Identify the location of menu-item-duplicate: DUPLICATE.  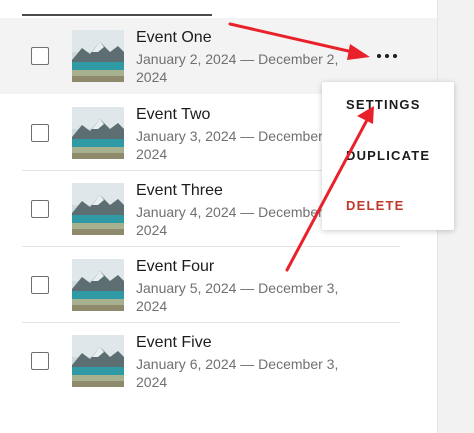
(388, 155).